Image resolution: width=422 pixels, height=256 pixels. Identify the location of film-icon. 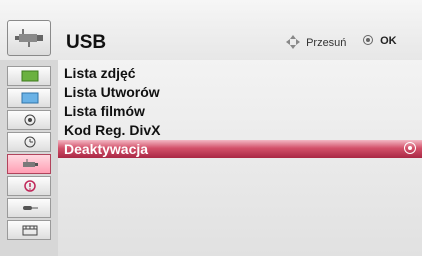
(30, 230).